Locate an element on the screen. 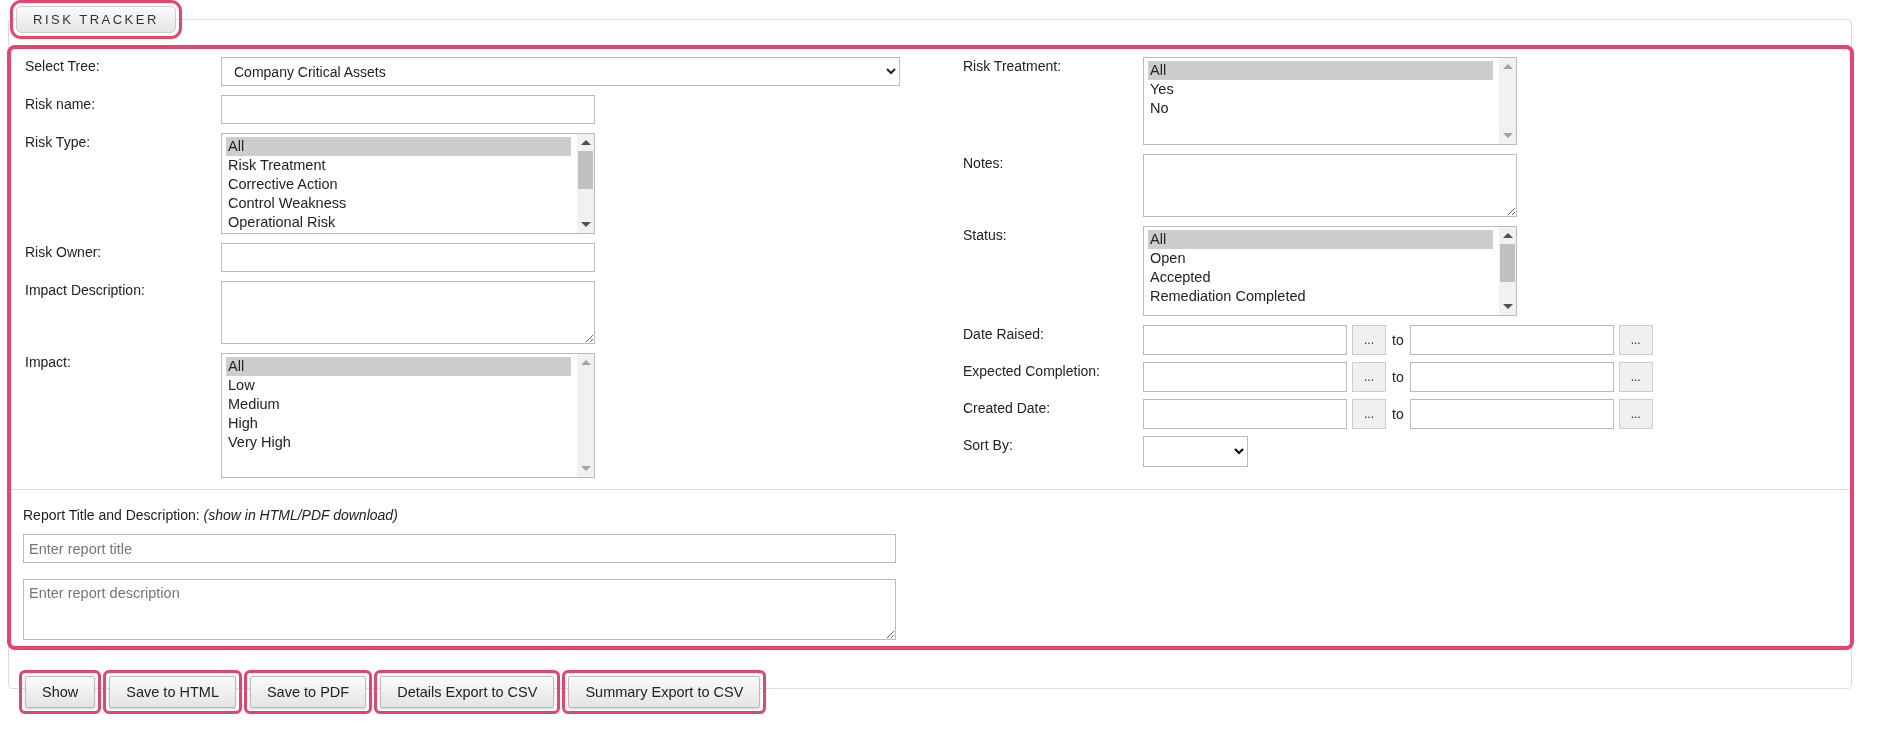  field-label: Risk Treatment: is located at coordinates (1013, 65).